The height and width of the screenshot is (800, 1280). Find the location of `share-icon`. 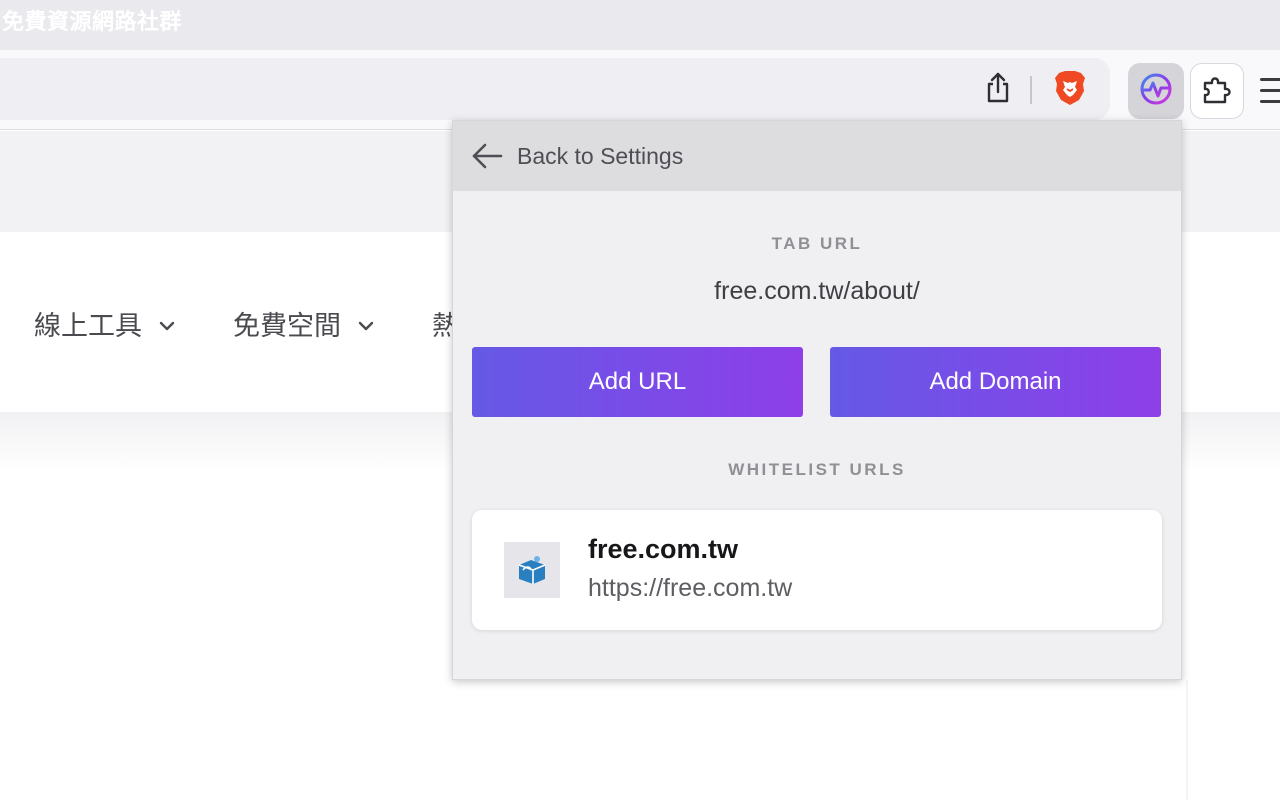

share-icon is located at coordinates (998, 90).